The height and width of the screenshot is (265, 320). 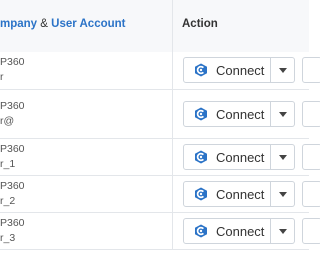 What do you see at coordinates (8, 164) in the screenshot?
I see `user-account: r_1` at bounding box center [8, 164].